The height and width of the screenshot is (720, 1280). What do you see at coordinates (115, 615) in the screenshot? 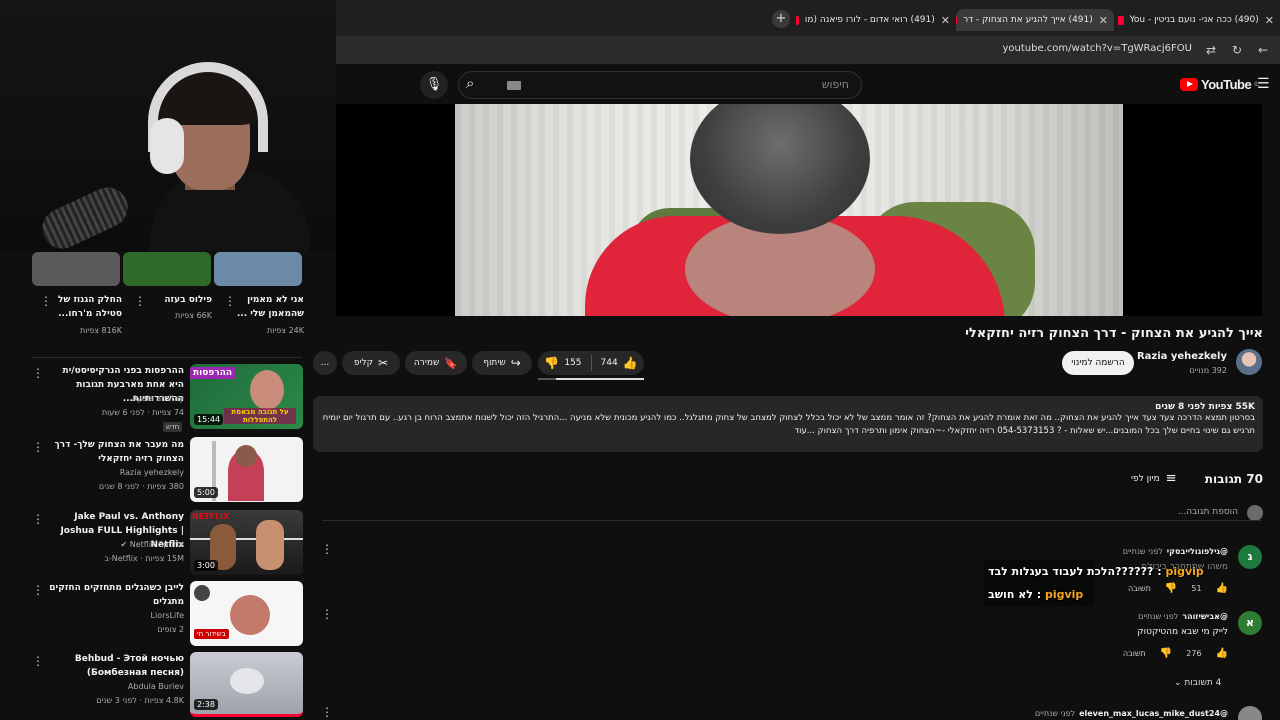
I see `video-channel: LiorsLife` at bounding box center [115, 615].